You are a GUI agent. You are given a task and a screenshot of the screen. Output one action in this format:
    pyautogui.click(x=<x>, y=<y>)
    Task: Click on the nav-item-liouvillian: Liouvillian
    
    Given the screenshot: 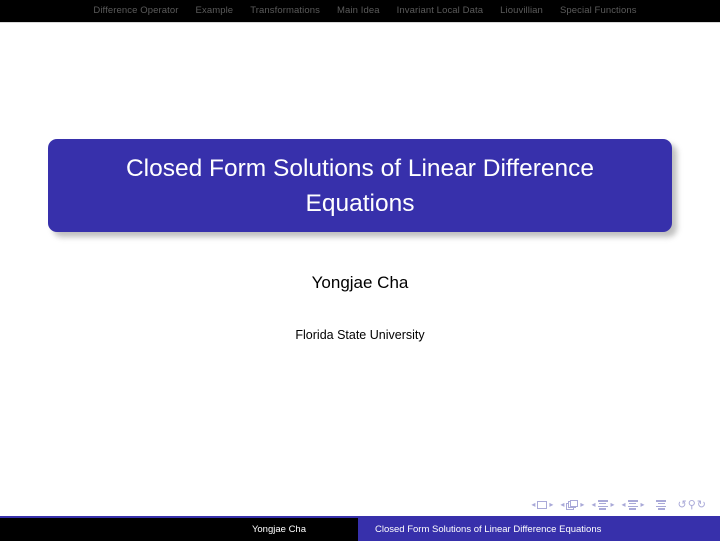 What is the action you would take?
    pyautogui.click(x=521, y=11)
    